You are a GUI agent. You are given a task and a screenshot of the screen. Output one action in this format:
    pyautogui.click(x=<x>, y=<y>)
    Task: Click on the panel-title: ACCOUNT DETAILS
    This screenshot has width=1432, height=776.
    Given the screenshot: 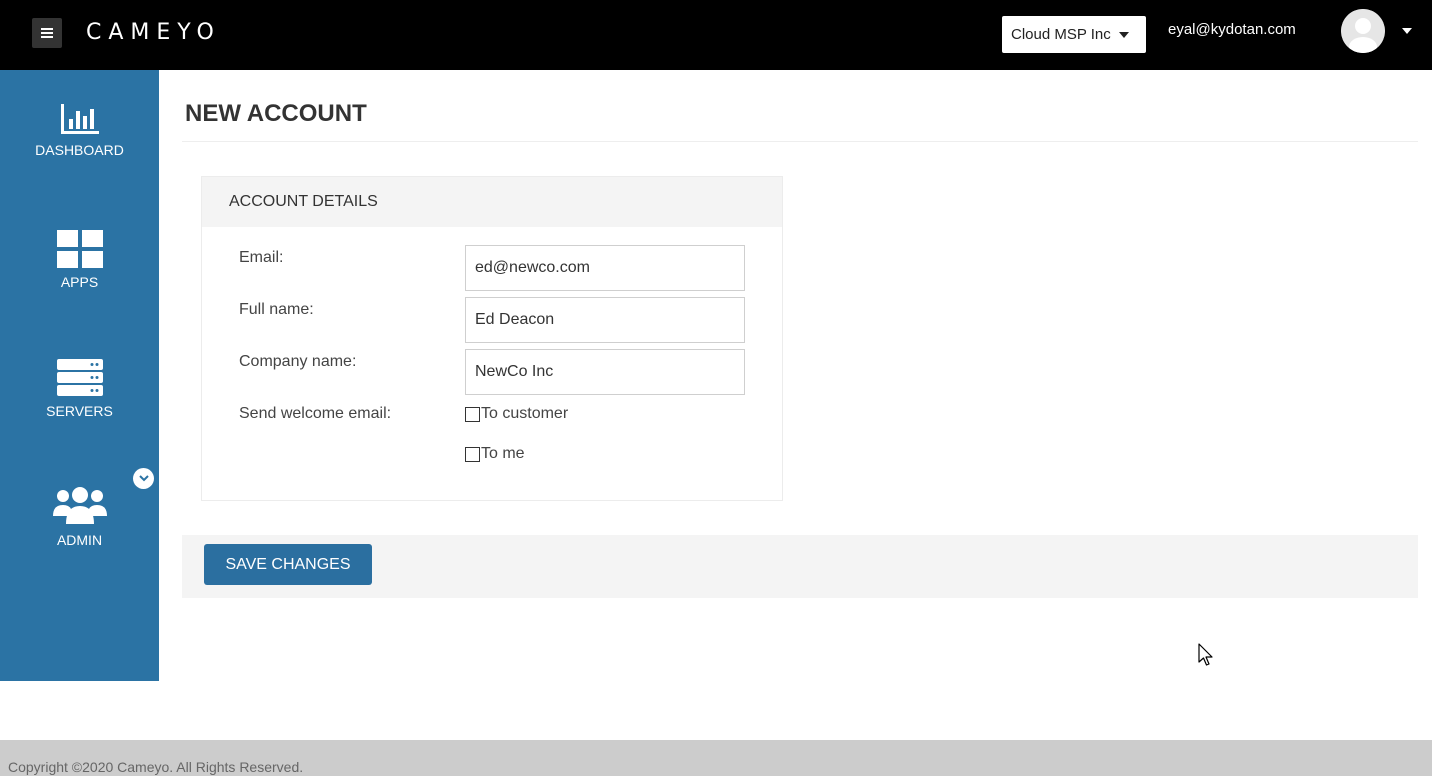 What is the action you would take?
    pyautogui.click(x=303, y=201)
    